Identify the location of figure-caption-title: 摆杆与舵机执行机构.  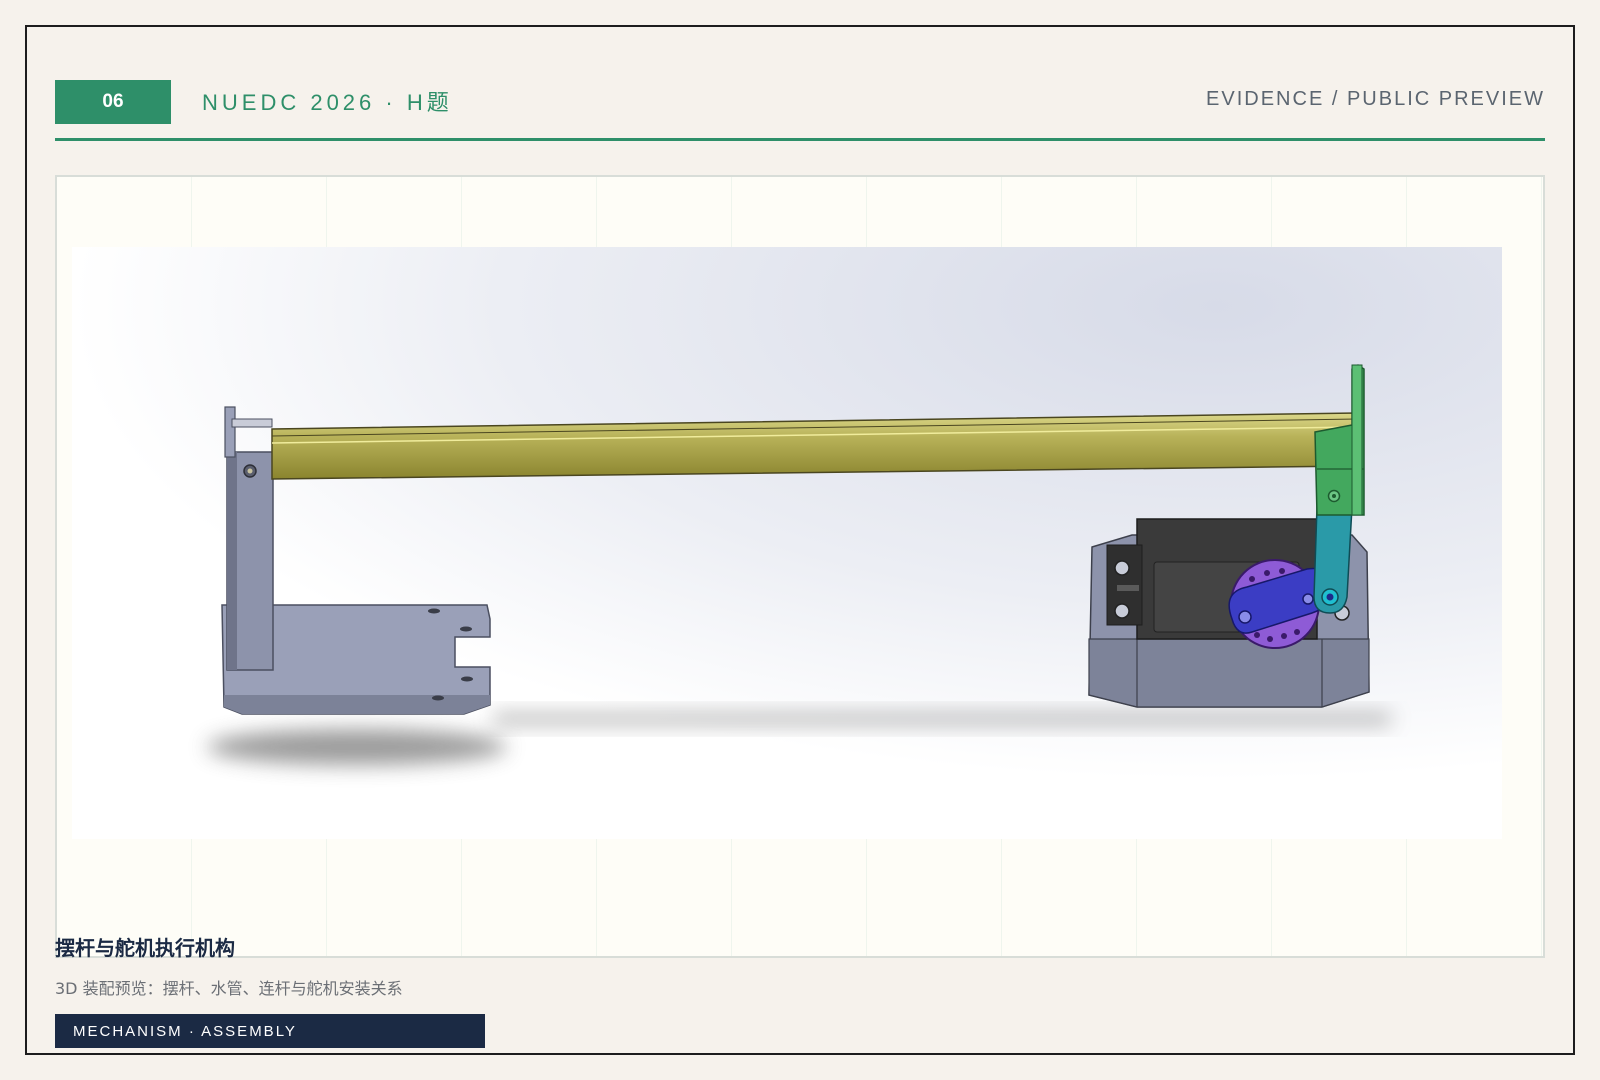
(145, 948).